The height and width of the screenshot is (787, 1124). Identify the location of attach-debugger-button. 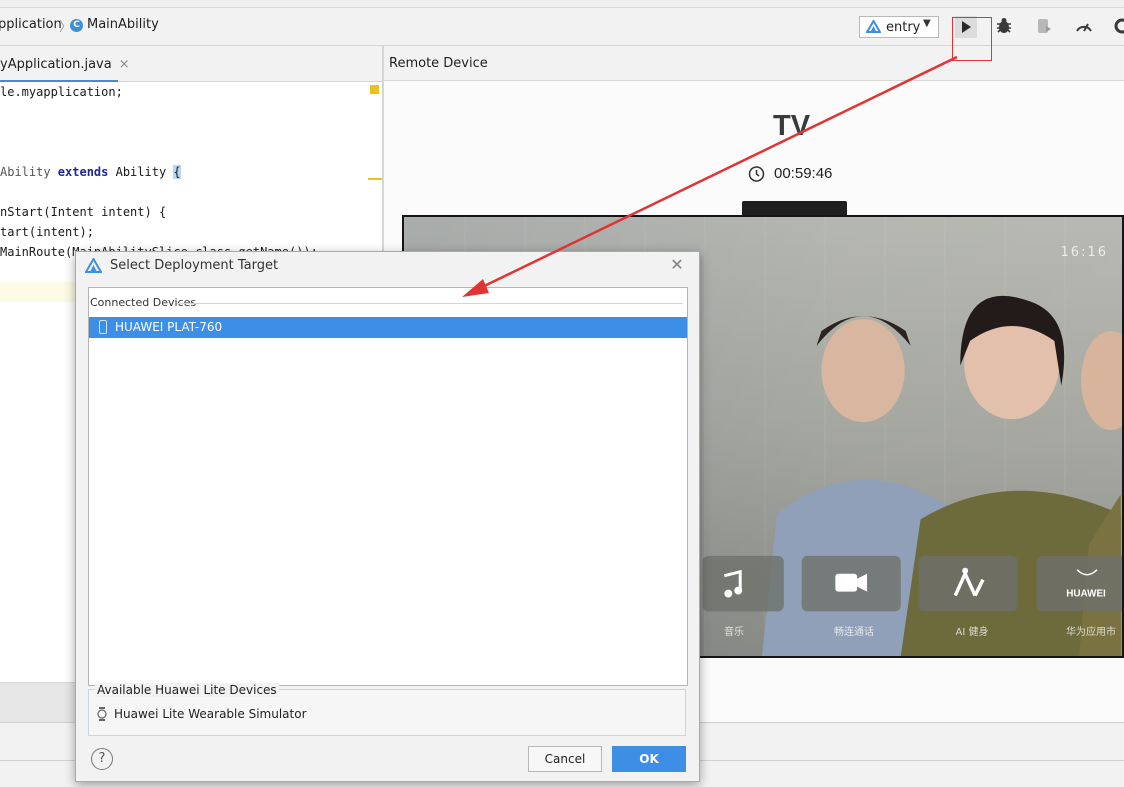
(1045, 27).